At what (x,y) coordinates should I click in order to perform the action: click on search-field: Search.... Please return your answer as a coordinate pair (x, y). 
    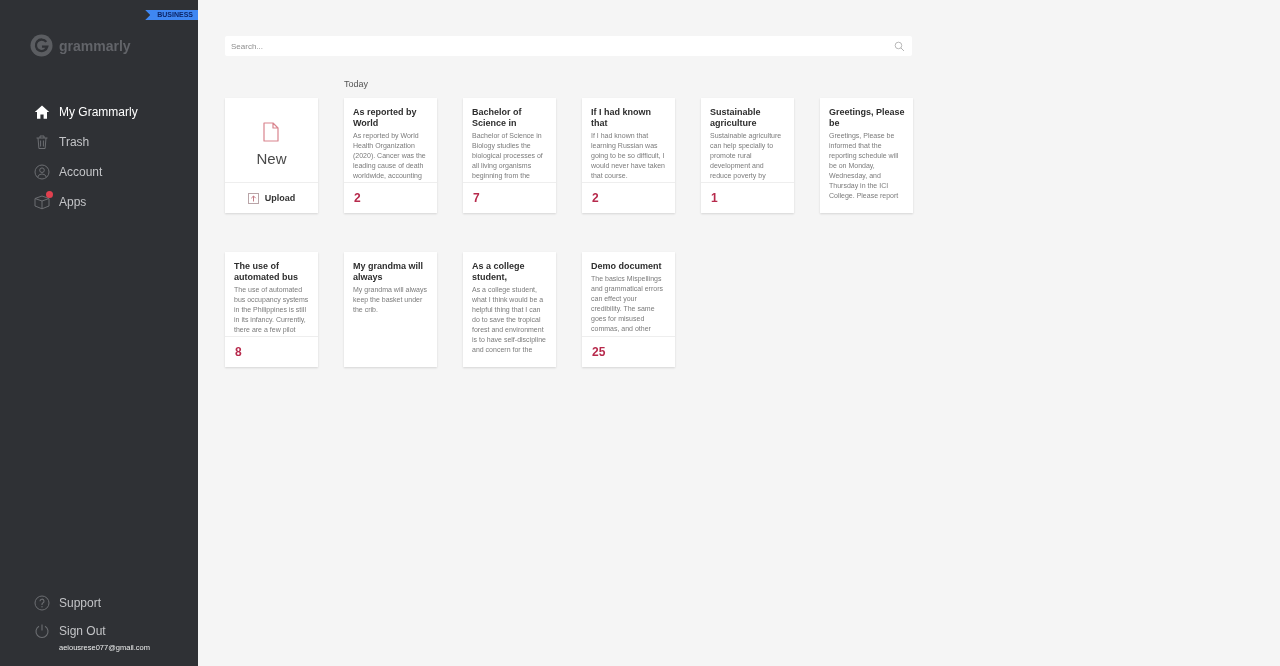
    Looking at the image, I should click on (568, 46).